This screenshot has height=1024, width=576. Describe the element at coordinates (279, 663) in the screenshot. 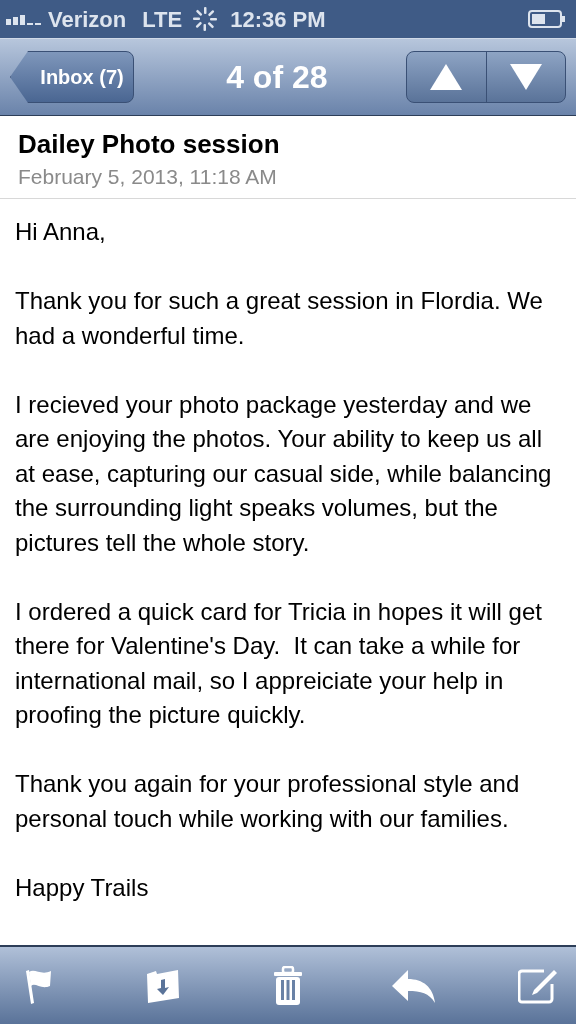

I see `message-paragraph: I ordered a quick card for Tricia in hopes it will get there for Valentine's Day. It can take a while for international mail, so I appreiciate your help in proofing the picture quickly.` at that location.